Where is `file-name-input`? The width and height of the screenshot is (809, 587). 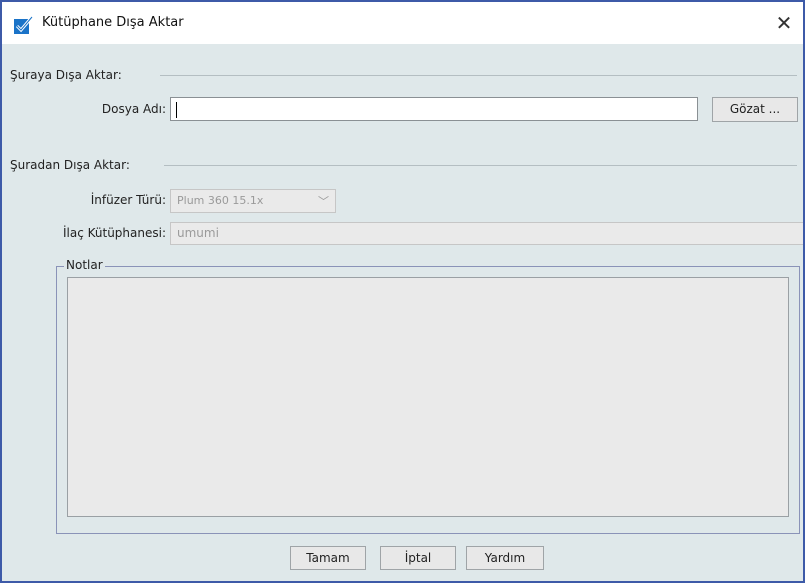
file-name-input is located at coordinates (434, 109).